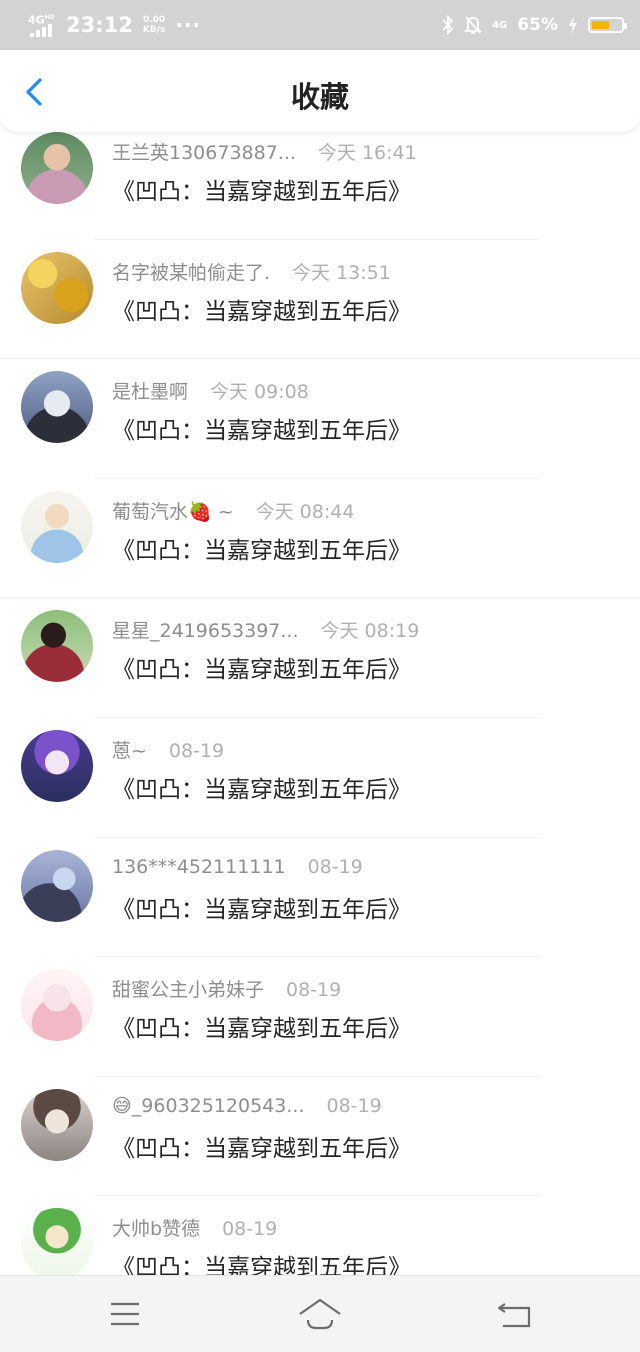 This screenshot has height=1352, width=640. I want to click on user-name: 136***452111111, so click(199, 867).